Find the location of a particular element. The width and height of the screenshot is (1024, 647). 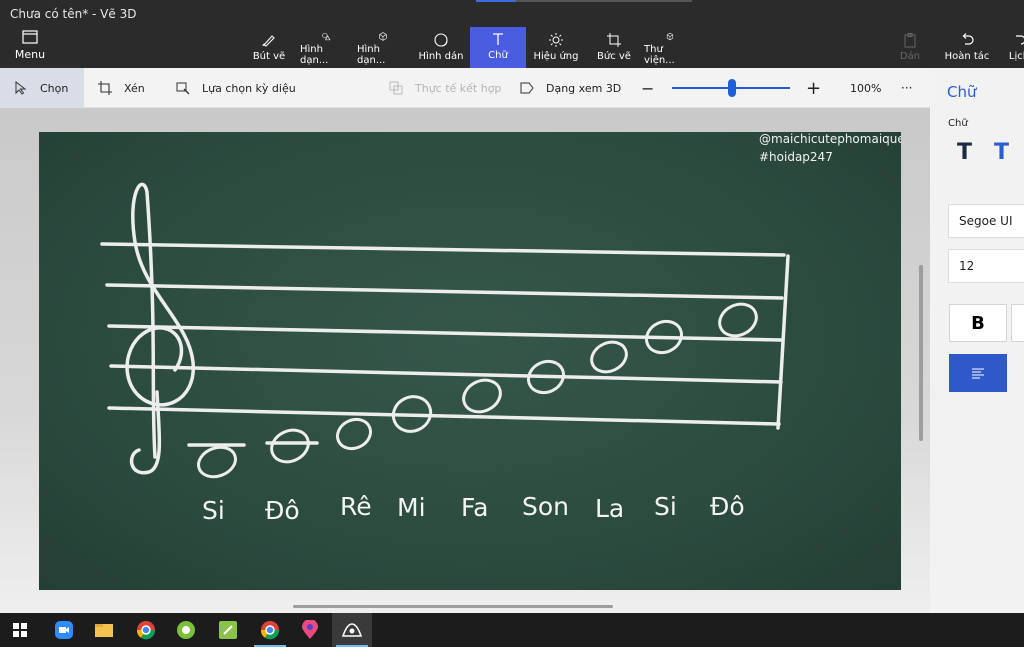

3d-view-tool: Dạng xem 3D is located at coordinates (570, 88).